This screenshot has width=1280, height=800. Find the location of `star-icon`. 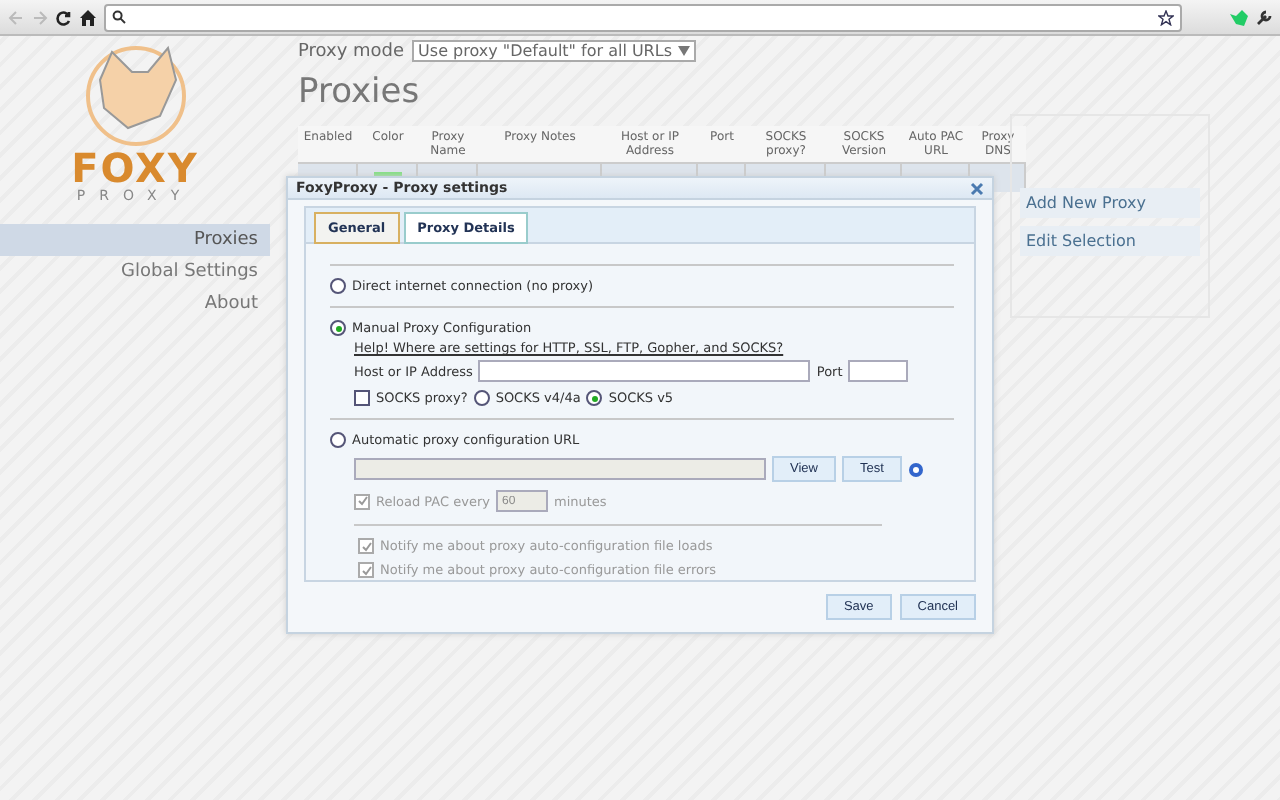

star-icon is located at coordinates (1166, 17).